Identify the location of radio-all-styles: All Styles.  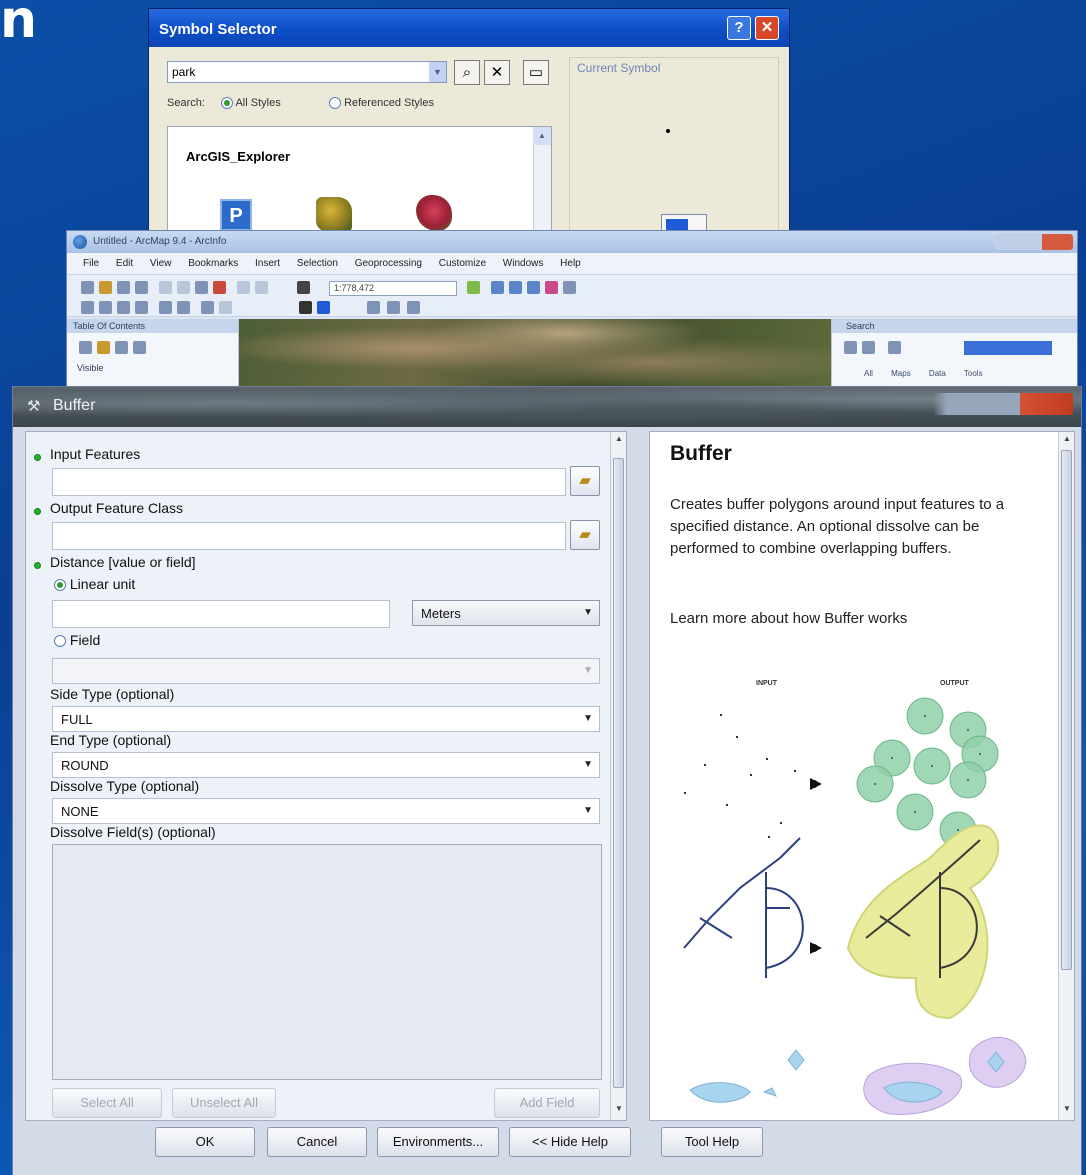
(251, 103).